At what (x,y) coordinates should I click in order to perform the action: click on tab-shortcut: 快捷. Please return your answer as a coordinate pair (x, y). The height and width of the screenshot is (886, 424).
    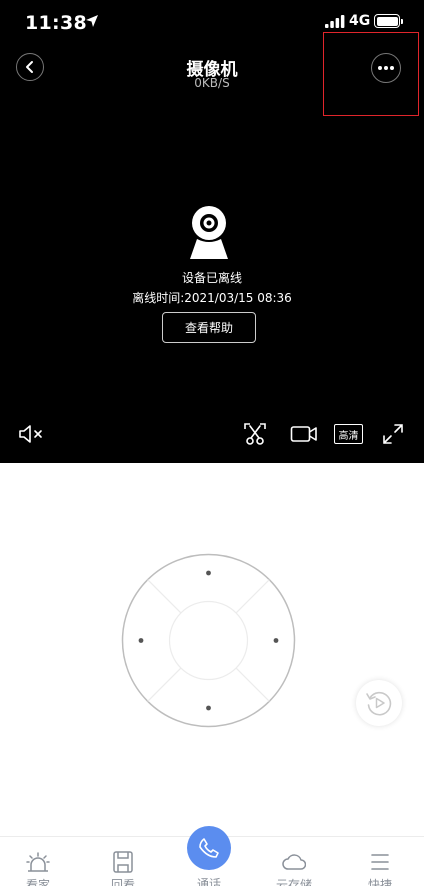
    Looking at the image, I should click on (380, 861).